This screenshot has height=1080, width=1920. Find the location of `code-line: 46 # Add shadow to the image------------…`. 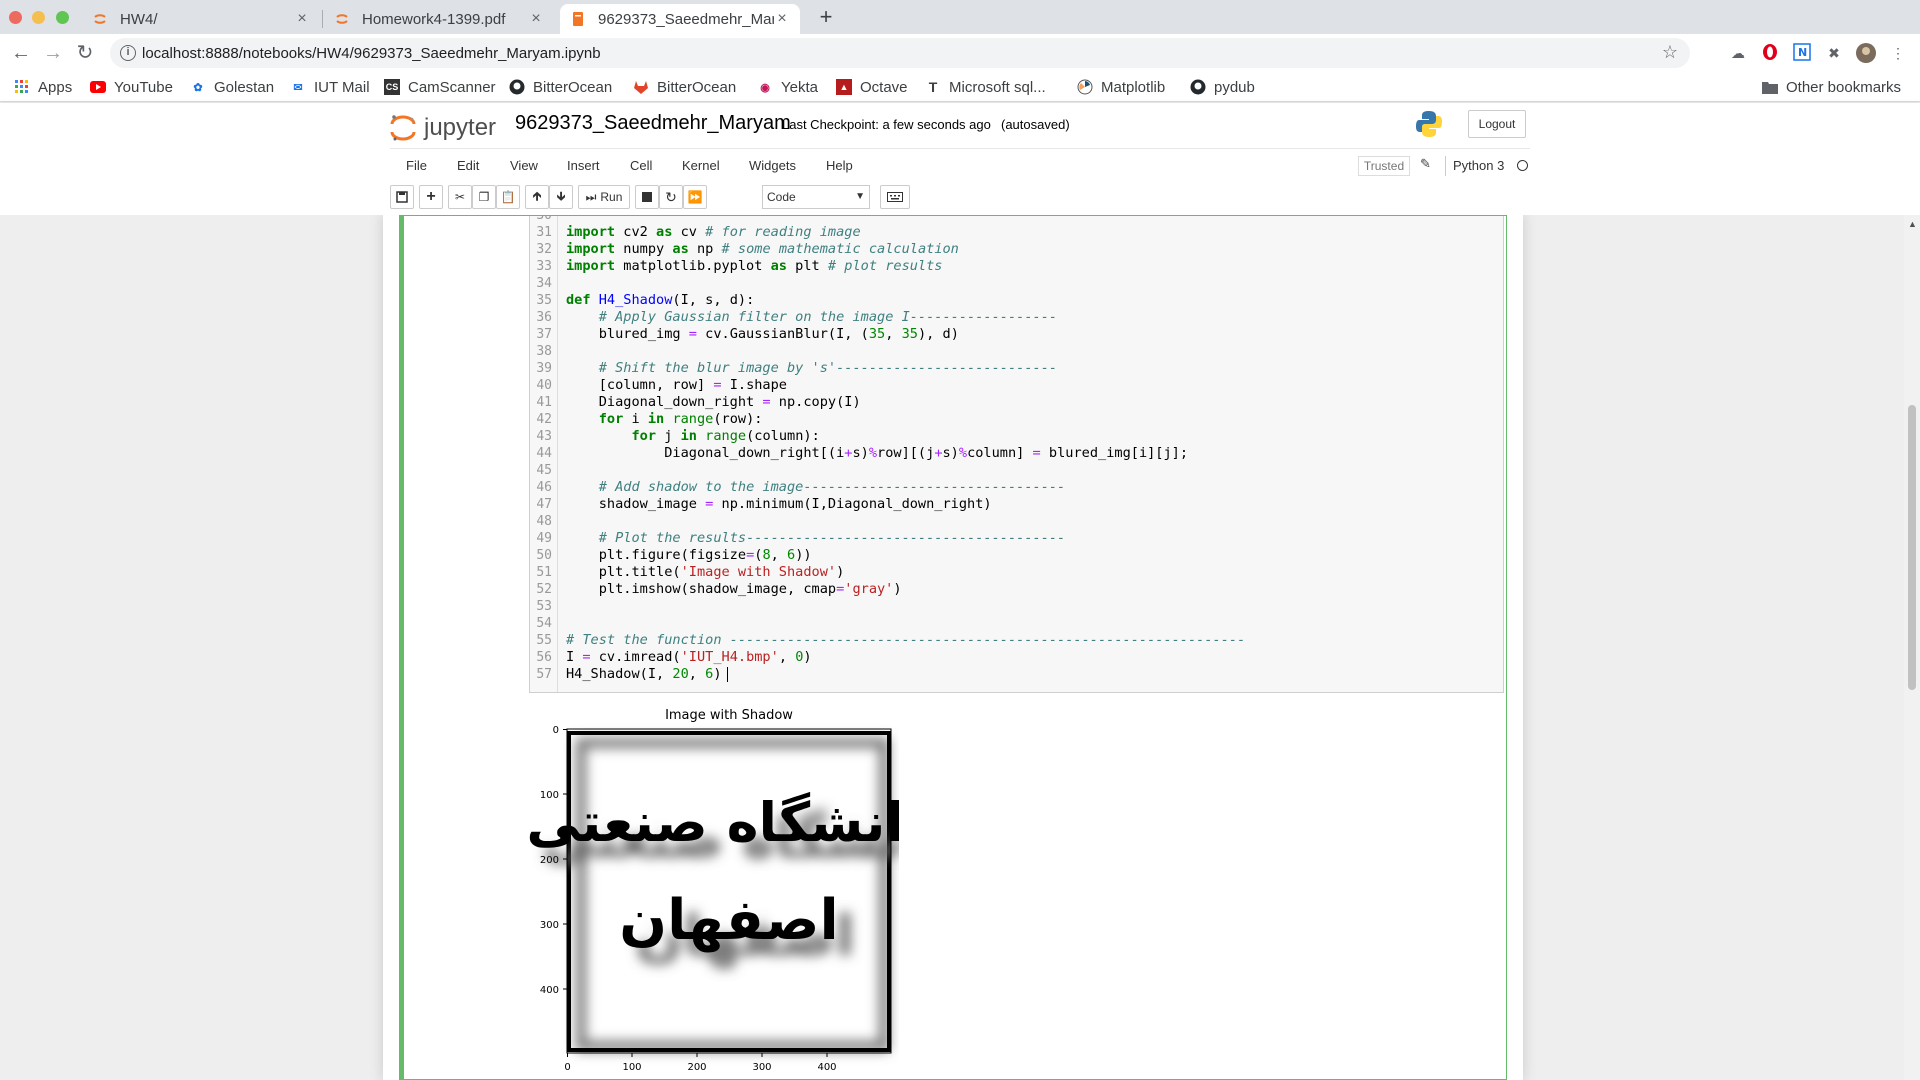

code-line: 46 # Add shadow to the image------------… is located at coordinates (1016, 487).